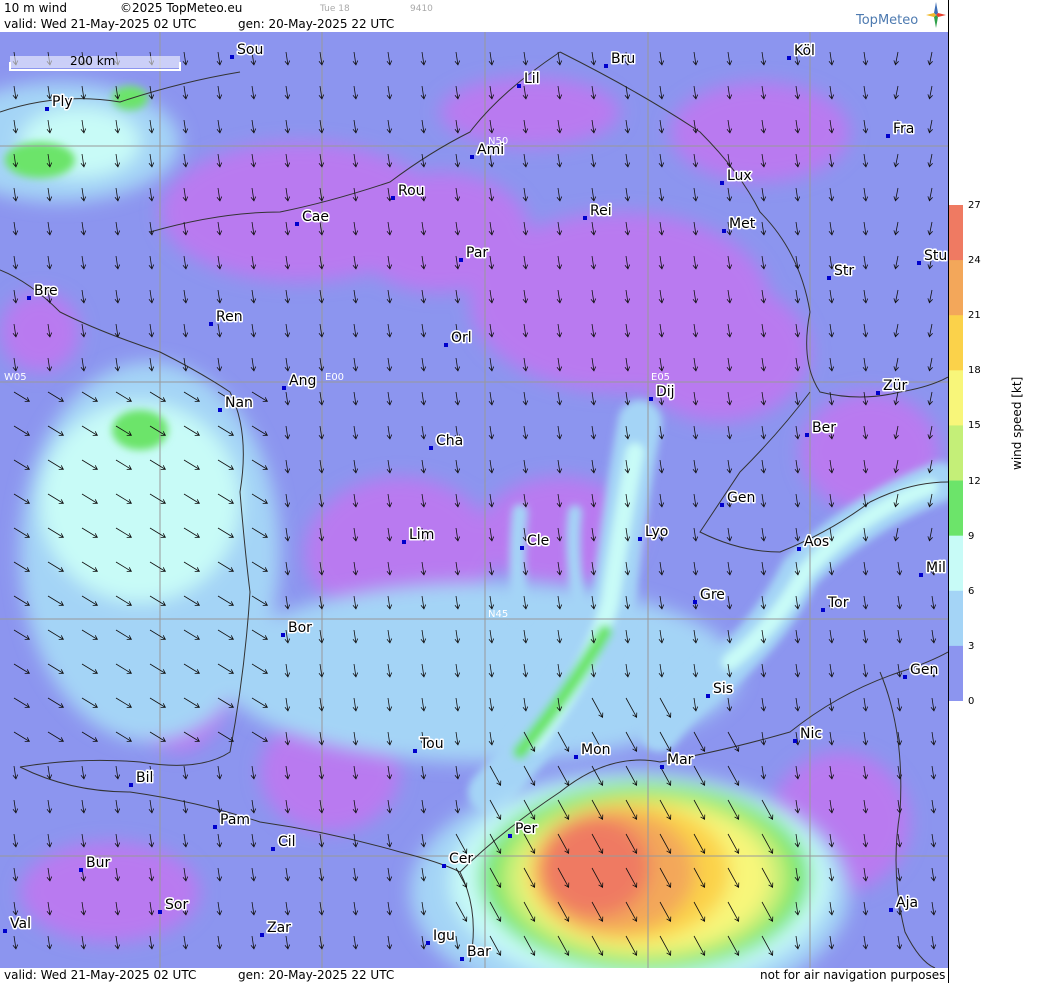 This screenshot has width=1039, height=983. What do you see at coordinates (335, 9) in the screenshot?
I see `day-label: Tue 18` at bounding box center [335, 9].